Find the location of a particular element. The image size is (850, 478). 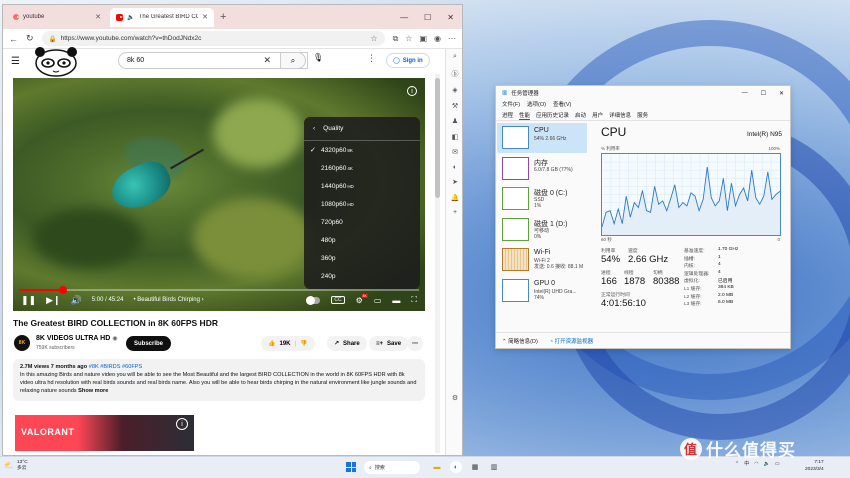

summary-toggle: ⌃ 简略信息(D) is located at coordinates (520, 341).